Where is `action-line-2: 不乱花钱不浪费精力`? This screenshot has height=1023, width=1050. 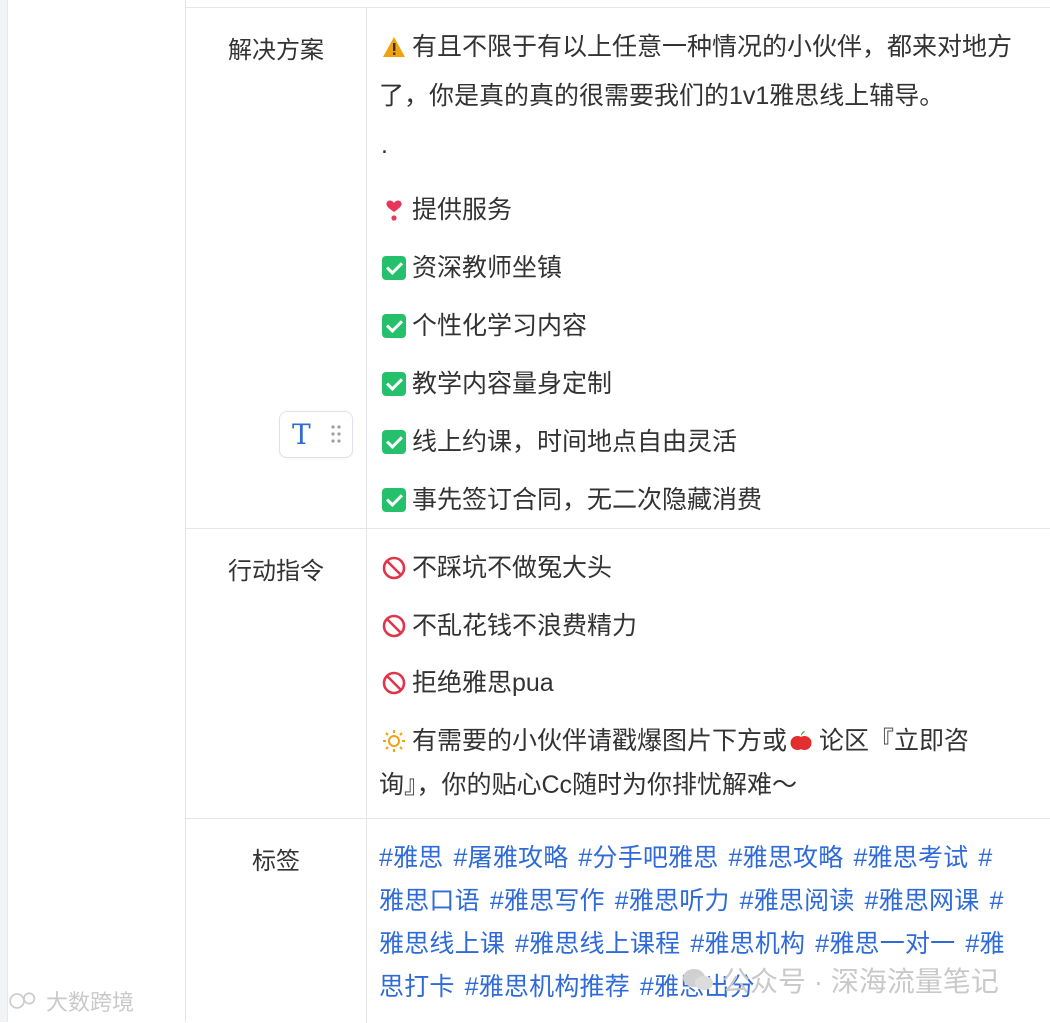 action-line-2: 不乱花钱不浪费精力 is located at coordinates (509, 626).